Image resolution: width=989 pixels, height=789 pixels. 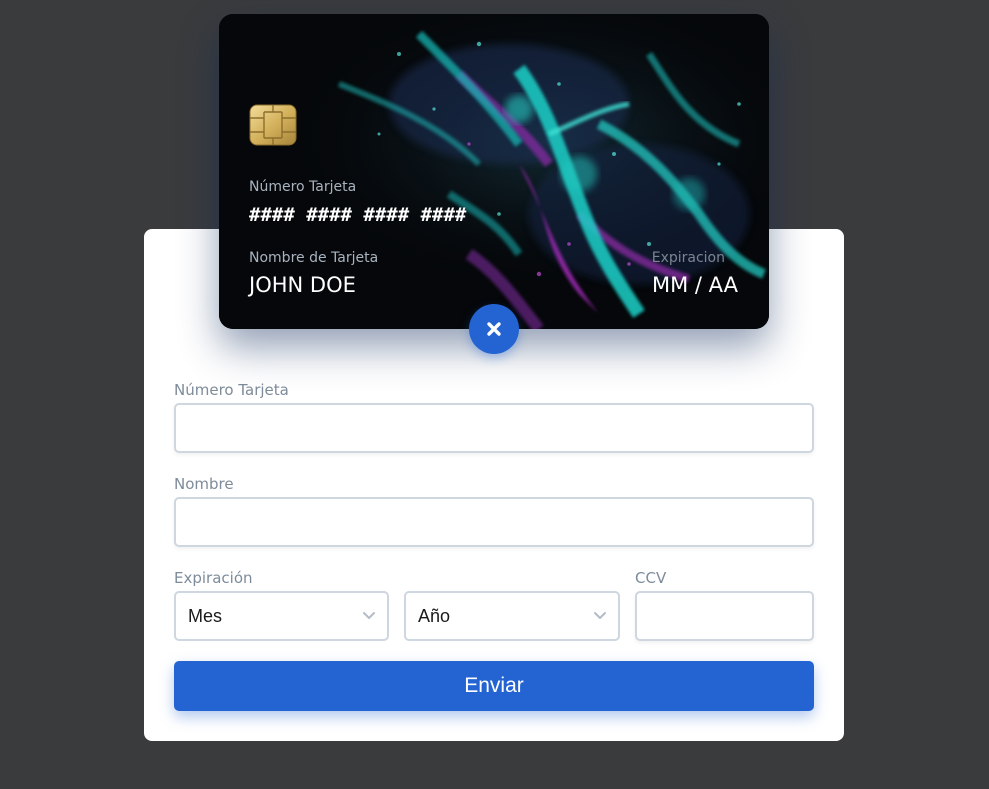 What do you see at coordinates (303, 187) in the screenshot?
I see `card-number-caption: Número Tarjeta` at bounding box center [303, 187].